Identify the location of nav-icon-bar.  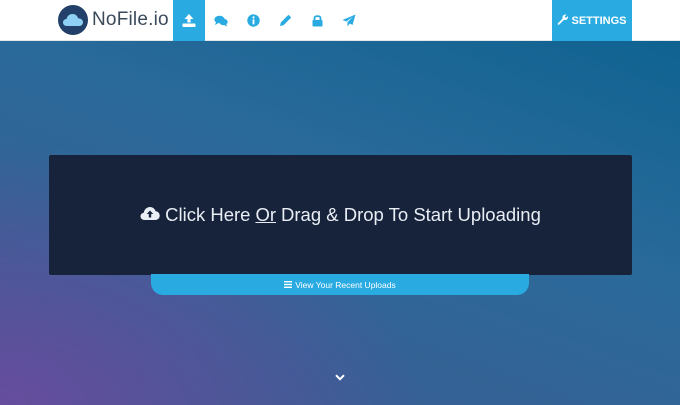
(269, 20).